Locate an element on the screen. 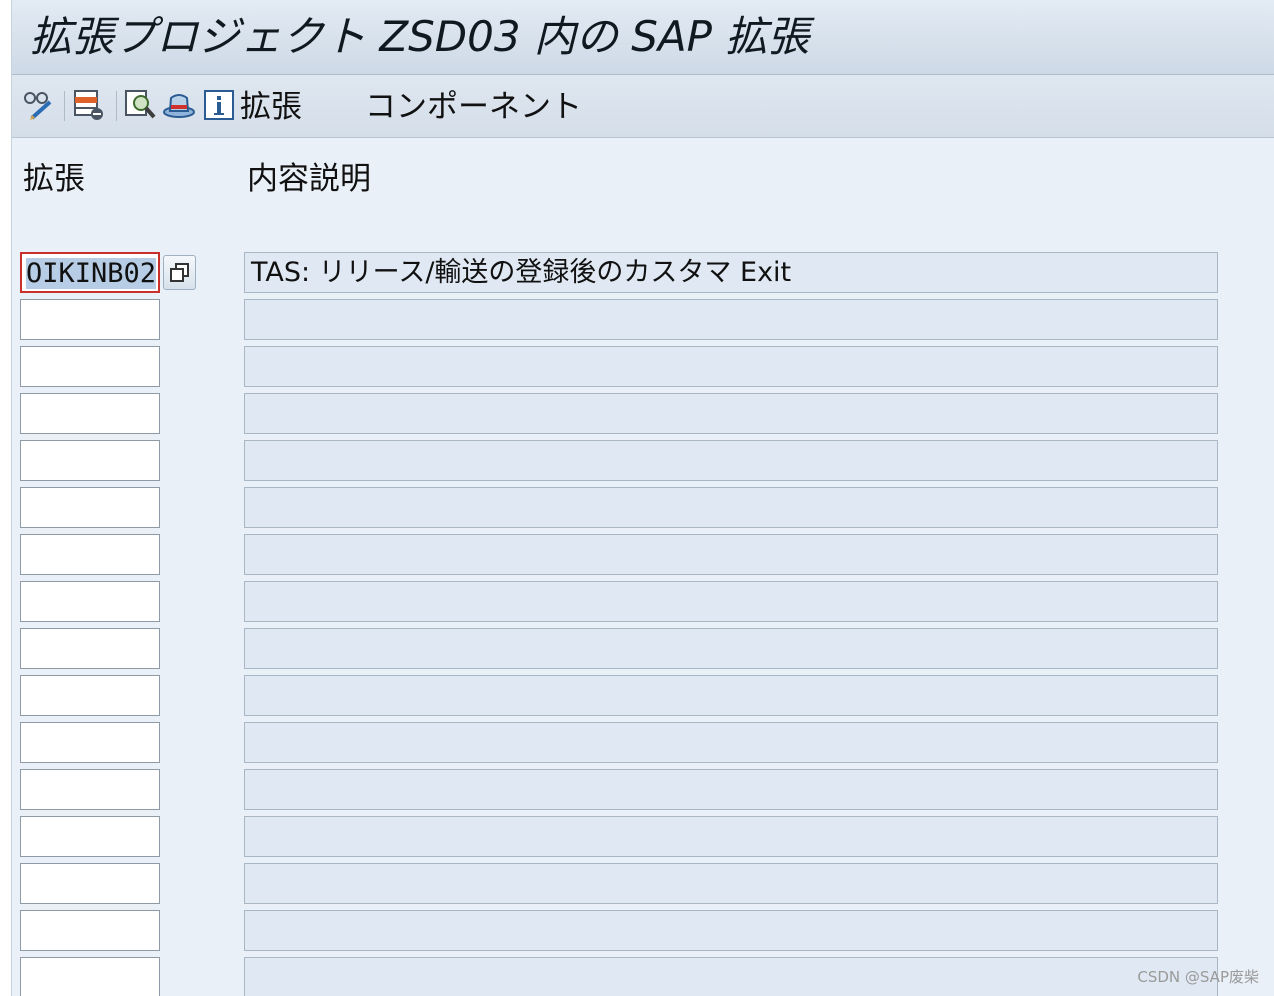 The width and height of the screenshot is (1274, 996). page-title: 拡張プロジェクト ZSD03 内の SAP 拡張 is located at coordinates (420, 36).